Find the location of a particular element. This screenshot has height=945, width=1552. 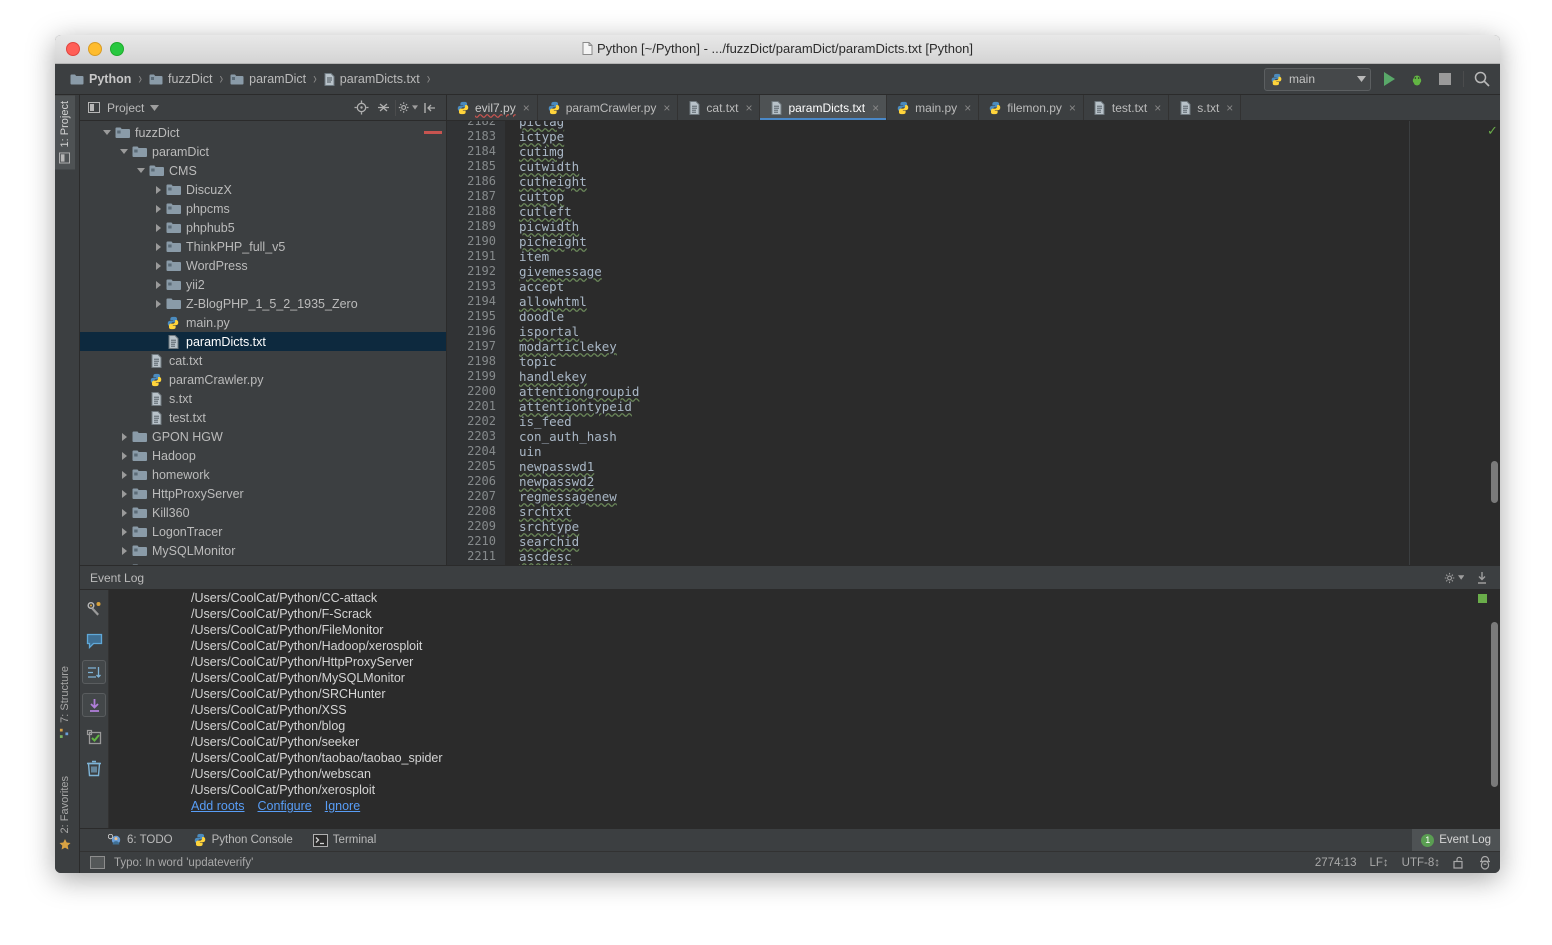

tree-node: pyenv is located at coordinates (263, 562).